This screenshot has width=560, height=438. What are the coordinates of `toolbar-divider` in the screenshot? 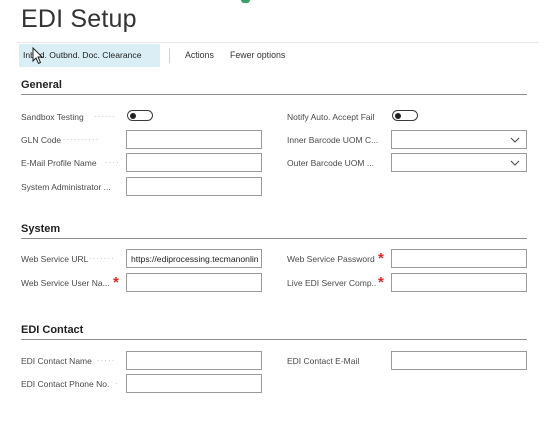 It's located at (278, 42).